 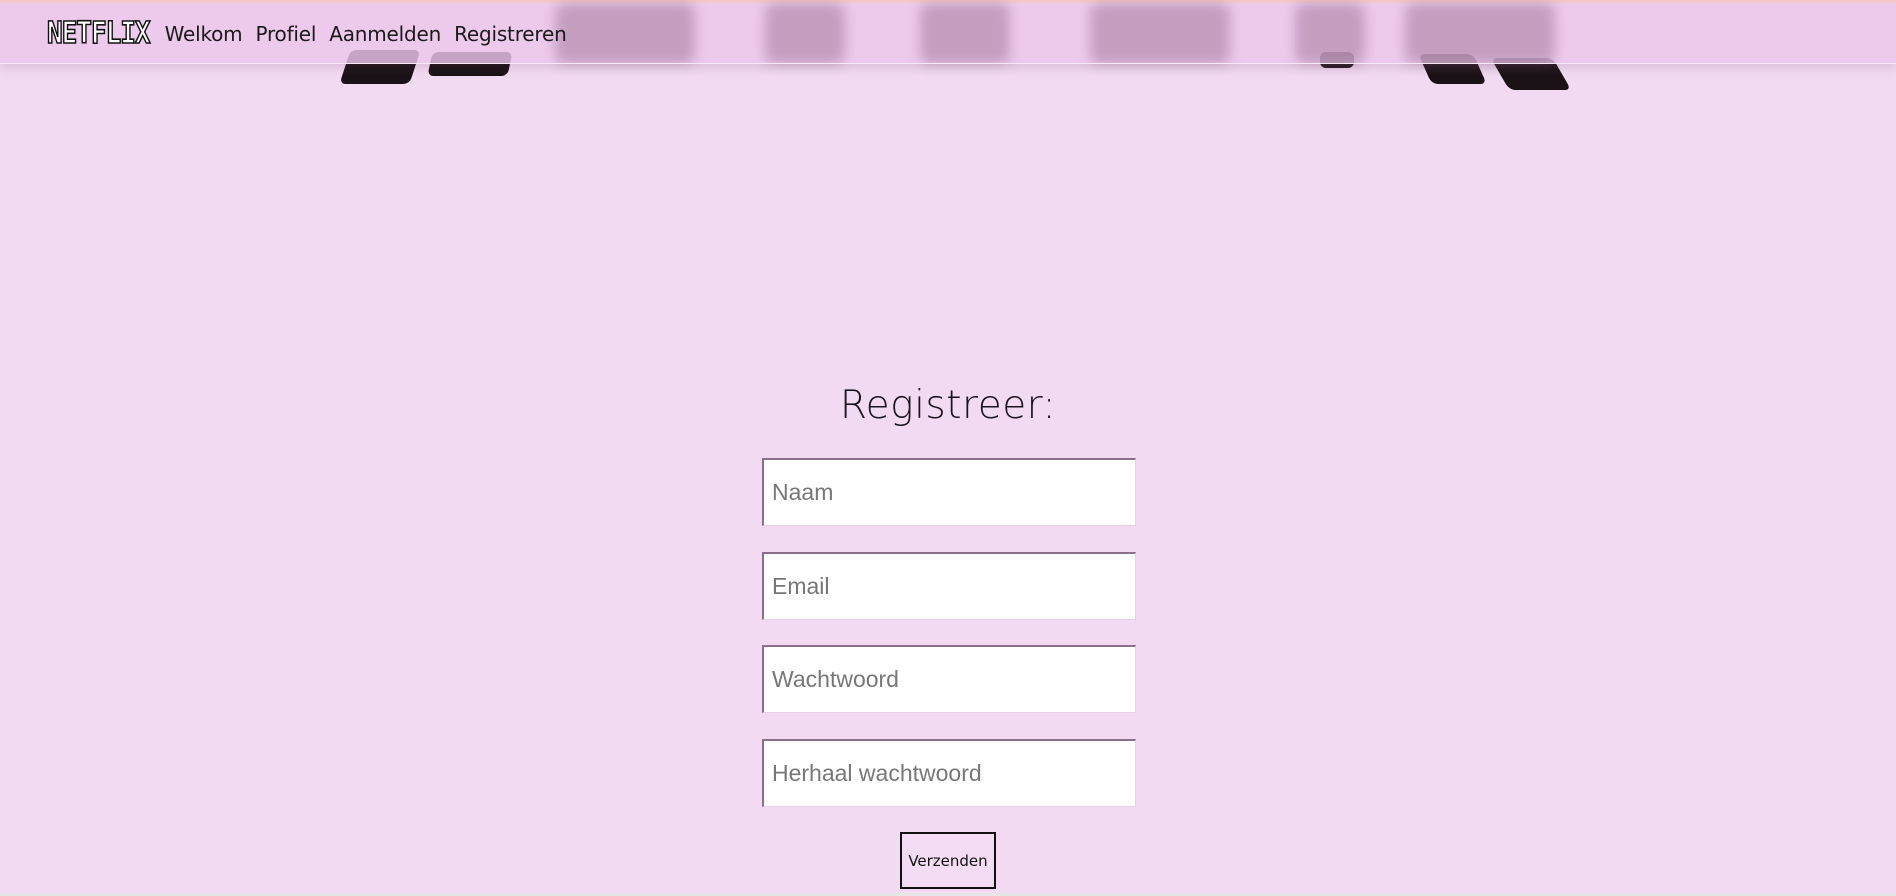 What do you see at coordinates (285, 34) in the screenshot?
I see `nav-link-profiel: Profiel` at bounding box center [285, 34].